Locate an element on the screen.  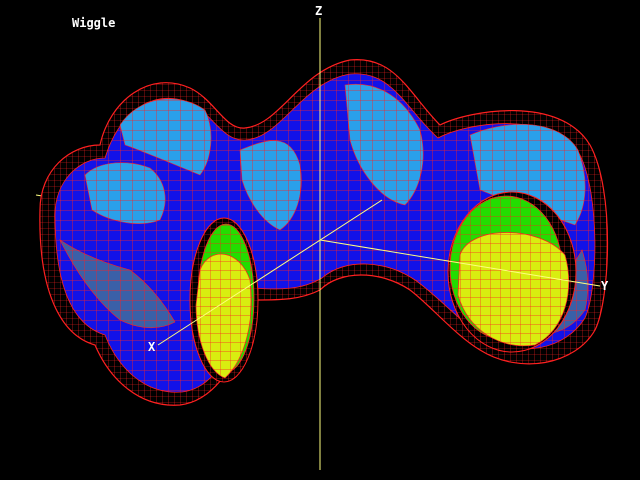
axis-z-label: Z is located at coordinates (319, 11).